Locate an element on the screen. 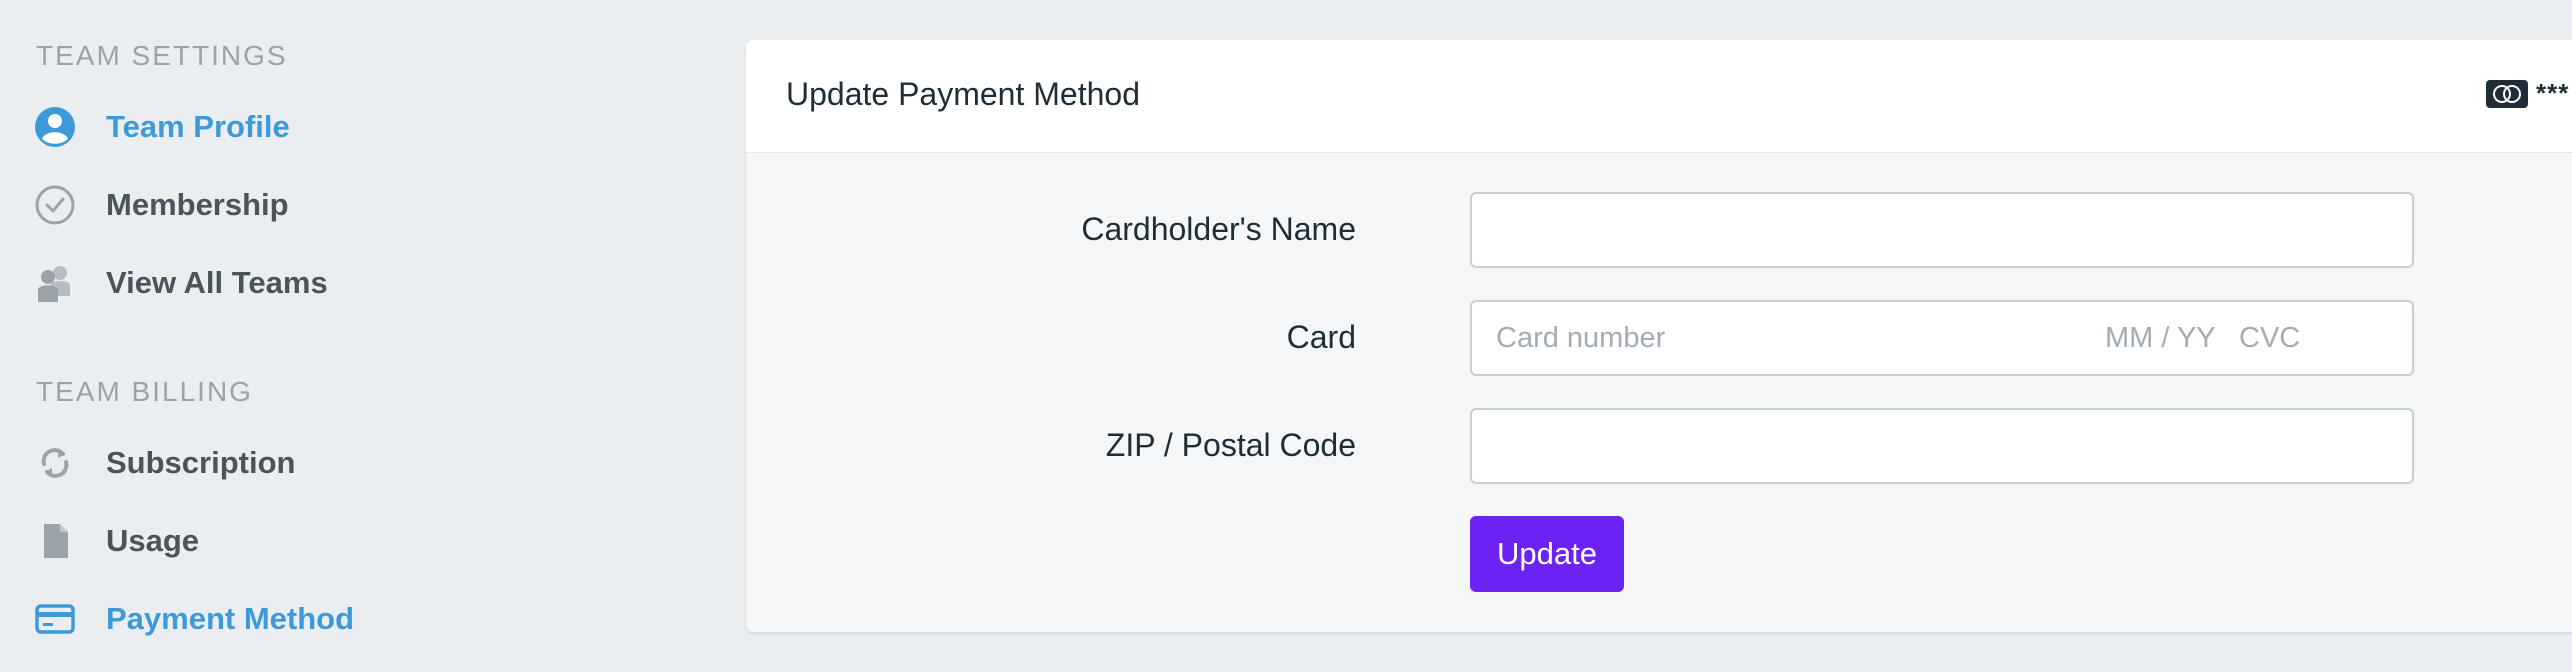 The width and height of the screenshot is (2572, 672). sidebar-item-label: Payment Method is located at coordinates (230, 618).